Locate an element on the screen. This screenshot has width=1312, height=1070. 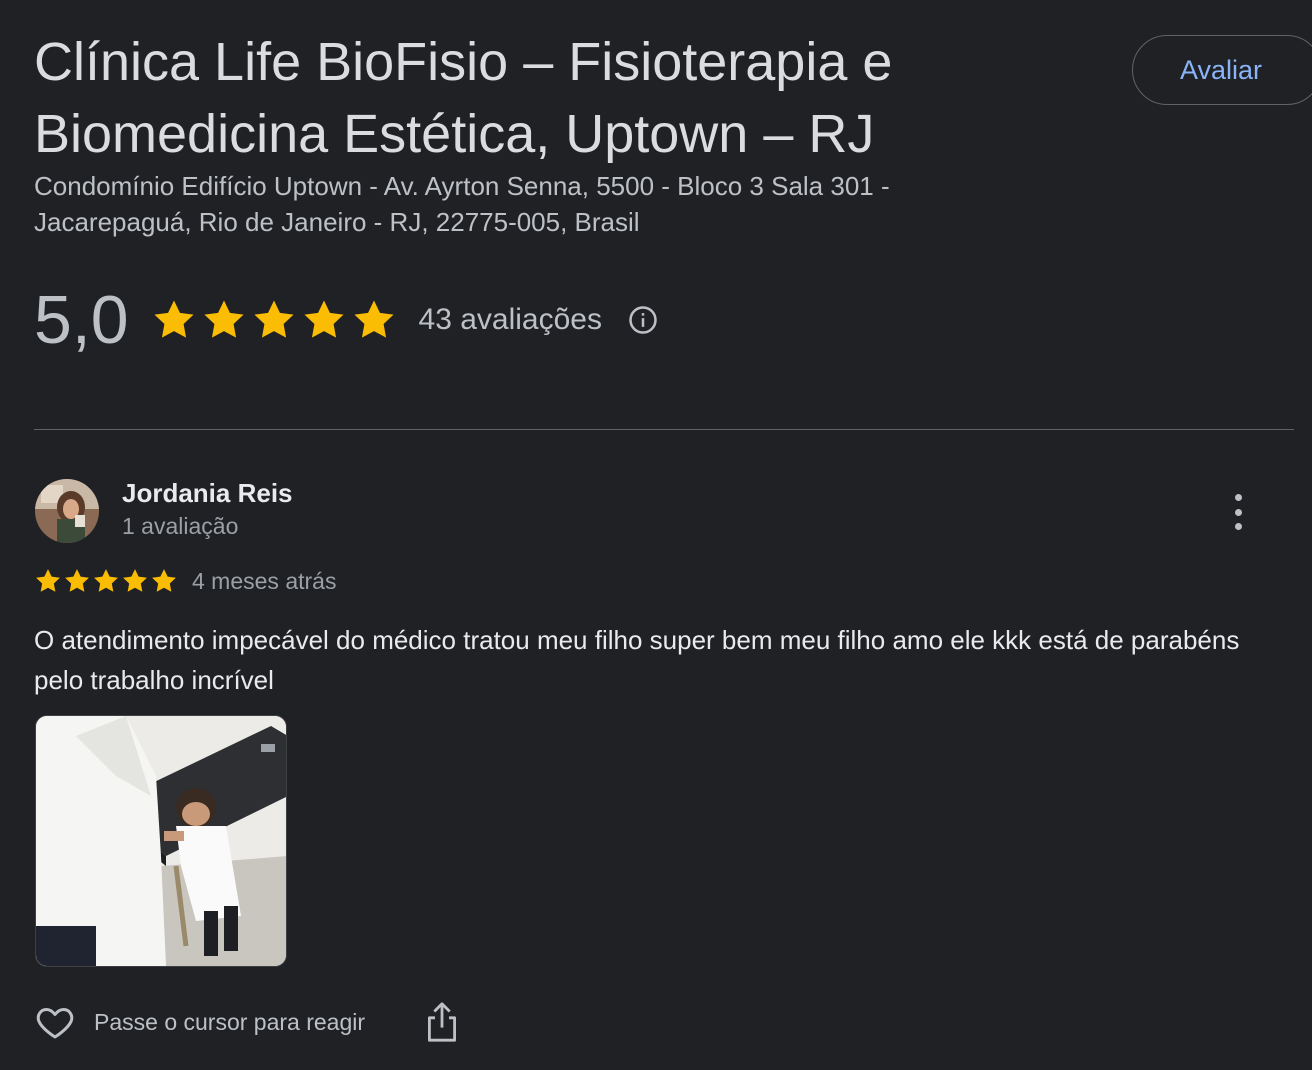
divider is located at coordinates (664, 429).